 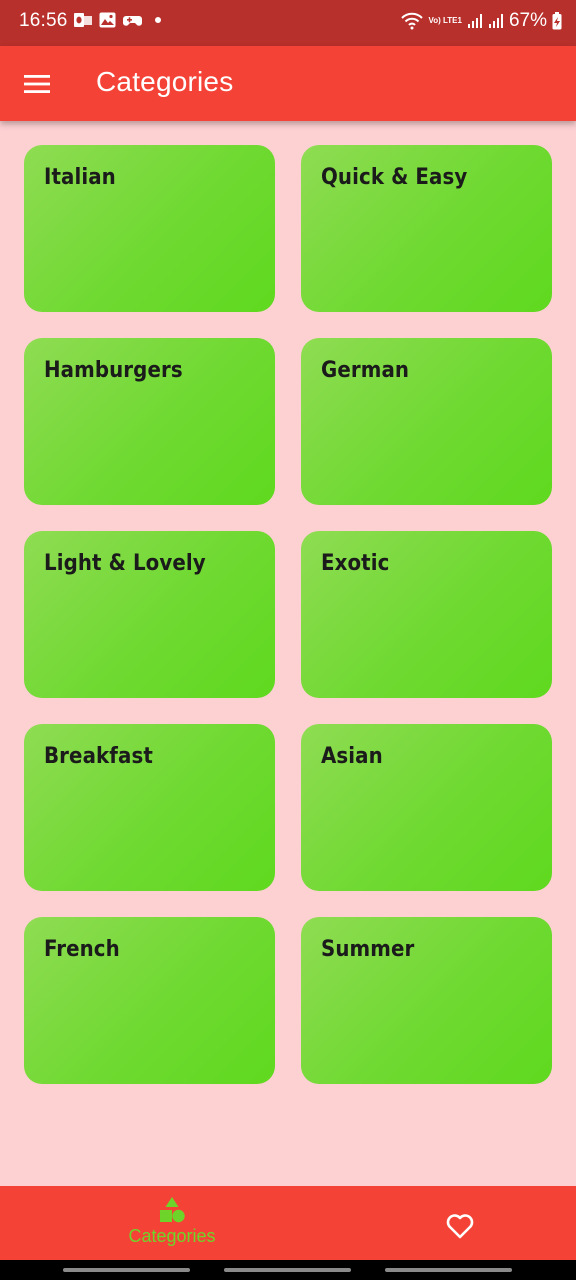 What do you see at coordinates (126, 1270) in the screenshot?
I see `gesture-handle-left` at bounding box center [126, 1270].